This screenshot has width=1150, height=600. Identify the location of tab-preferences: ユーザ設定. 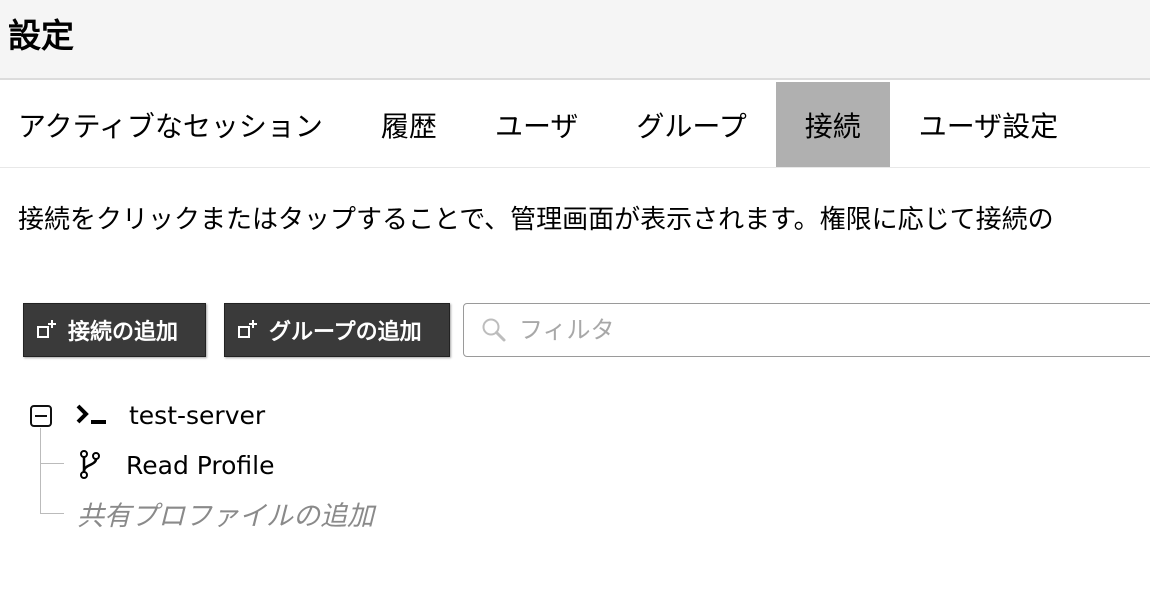
(984, 124).